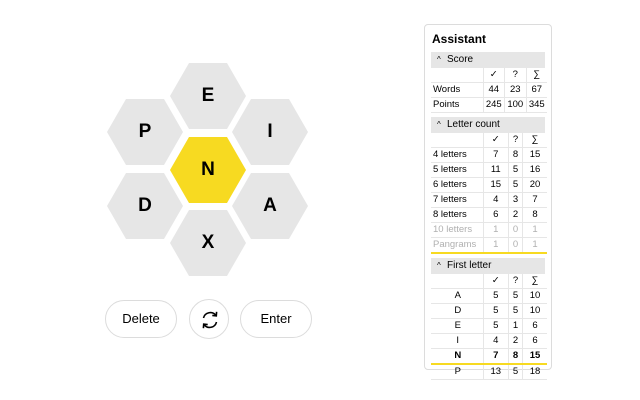  I want to click on table-row: Words 44 23 67, so click(489, 90).